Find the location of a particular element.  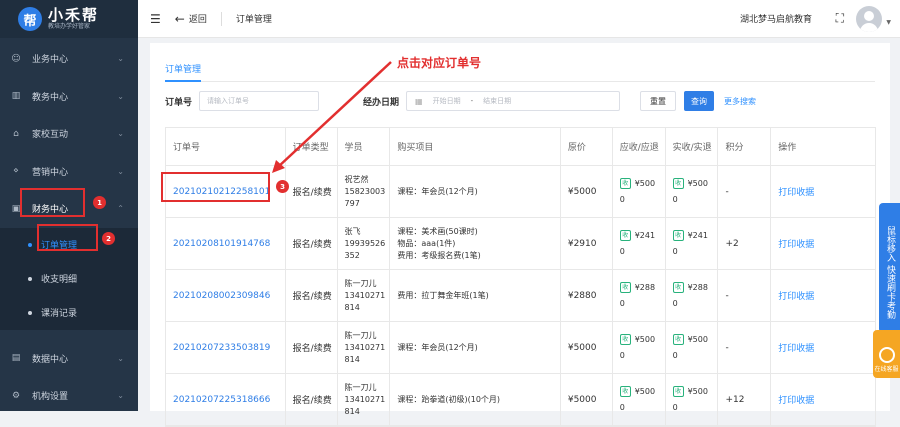

student-line: 陈一刀儿 is located at coordinates (360, 387).